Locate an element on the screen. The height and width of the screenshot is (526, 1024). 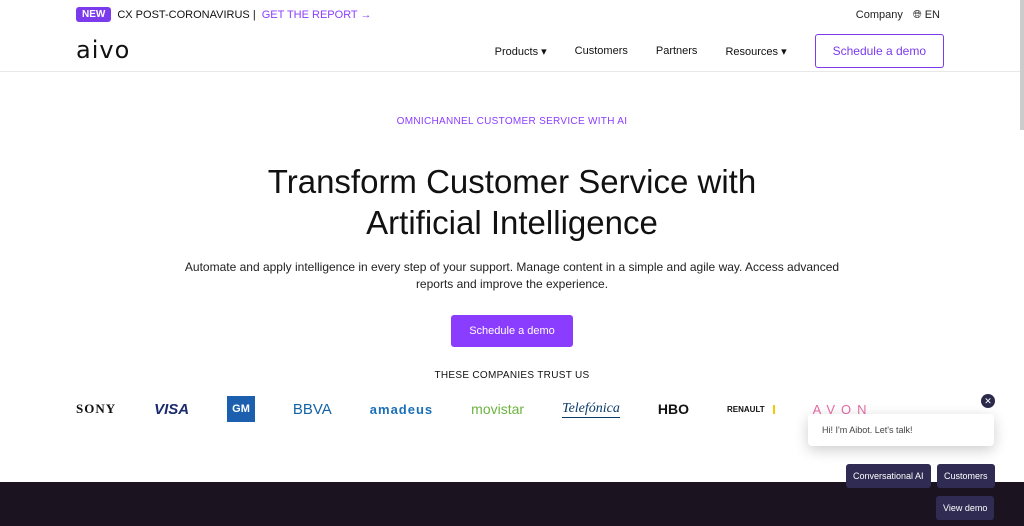
logo-movistar: movistar is located at coordinates (498, 409).